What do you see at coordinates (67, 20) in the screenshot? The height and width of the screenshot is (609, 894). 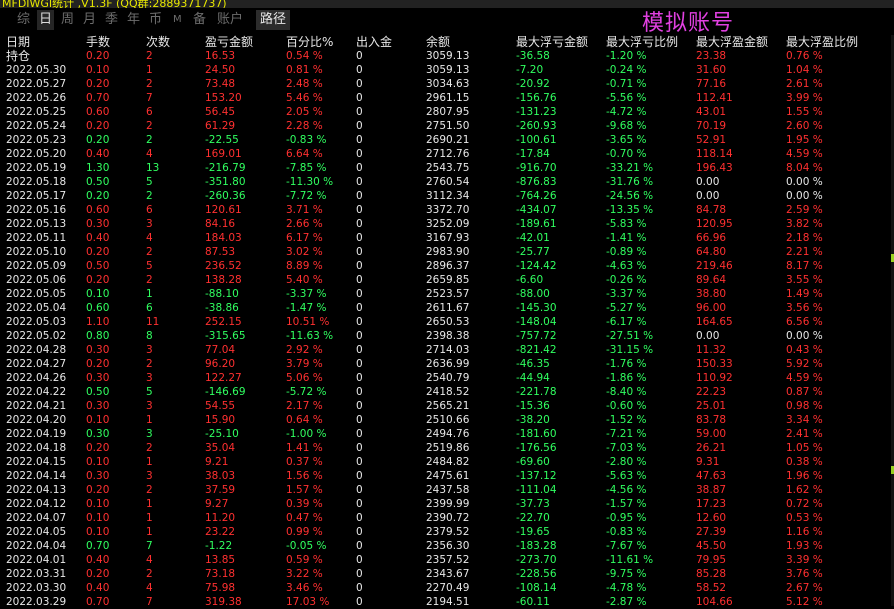 I see `tab-weekly: 周` at bounding box center [67, 20].